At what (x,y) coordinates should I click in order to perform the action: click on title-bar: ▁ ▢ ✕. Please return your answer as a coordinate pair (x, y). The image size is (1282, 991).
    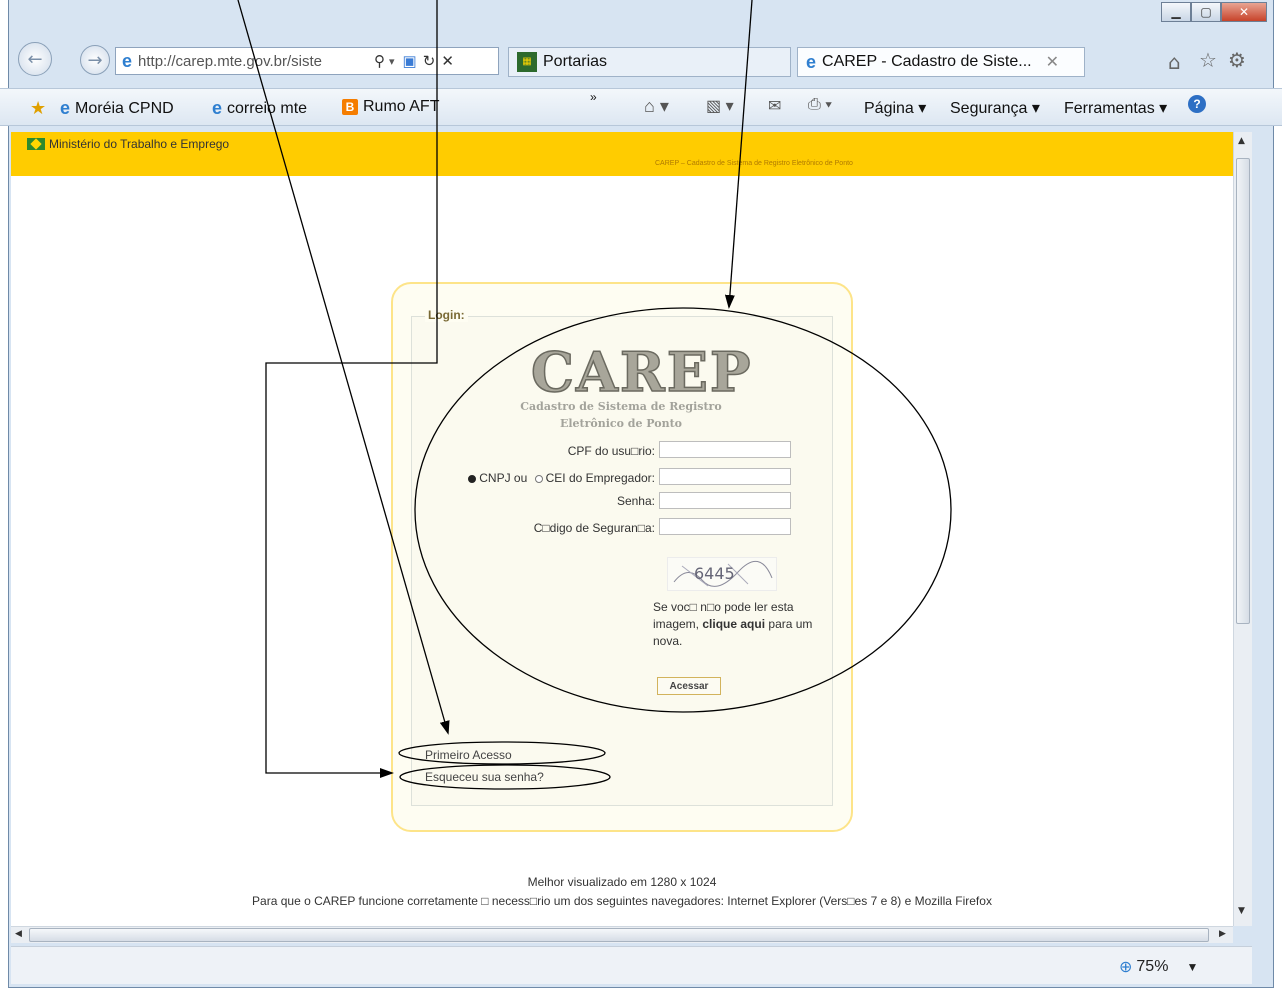
    Looking at the image, I should click on (641, 19).